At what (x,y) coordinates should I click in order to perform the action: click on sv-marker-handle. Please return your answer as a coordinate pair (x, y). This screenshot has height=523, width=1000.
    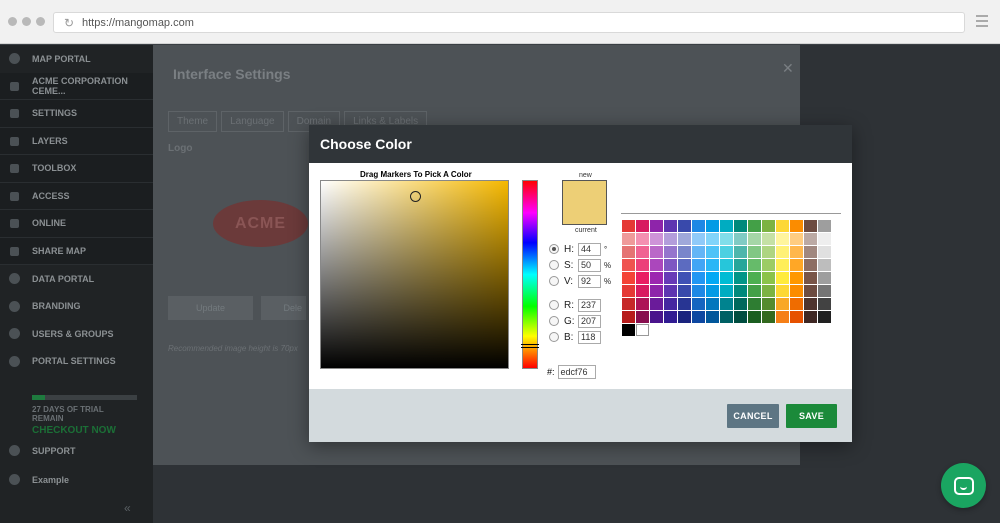
    Looking at the image, I should click on (415, 196).